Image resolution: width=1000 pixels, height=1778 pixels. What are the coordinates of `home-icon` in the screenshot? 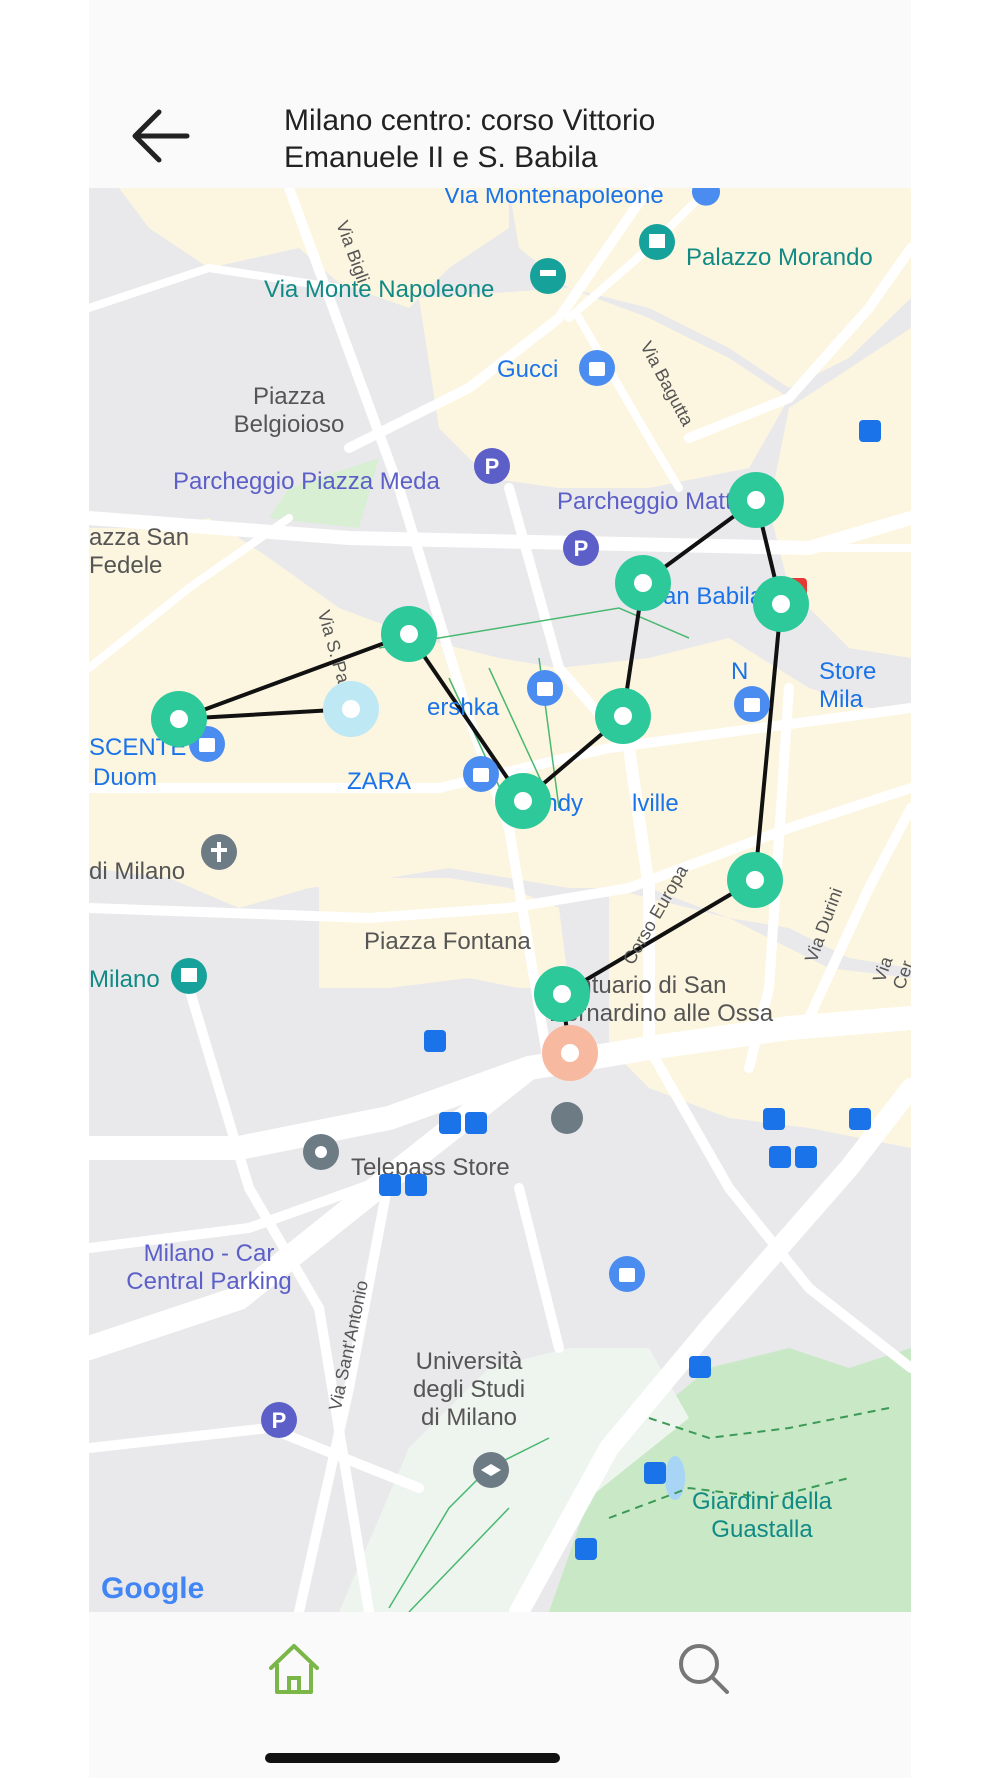 It's located at (294, 1669).